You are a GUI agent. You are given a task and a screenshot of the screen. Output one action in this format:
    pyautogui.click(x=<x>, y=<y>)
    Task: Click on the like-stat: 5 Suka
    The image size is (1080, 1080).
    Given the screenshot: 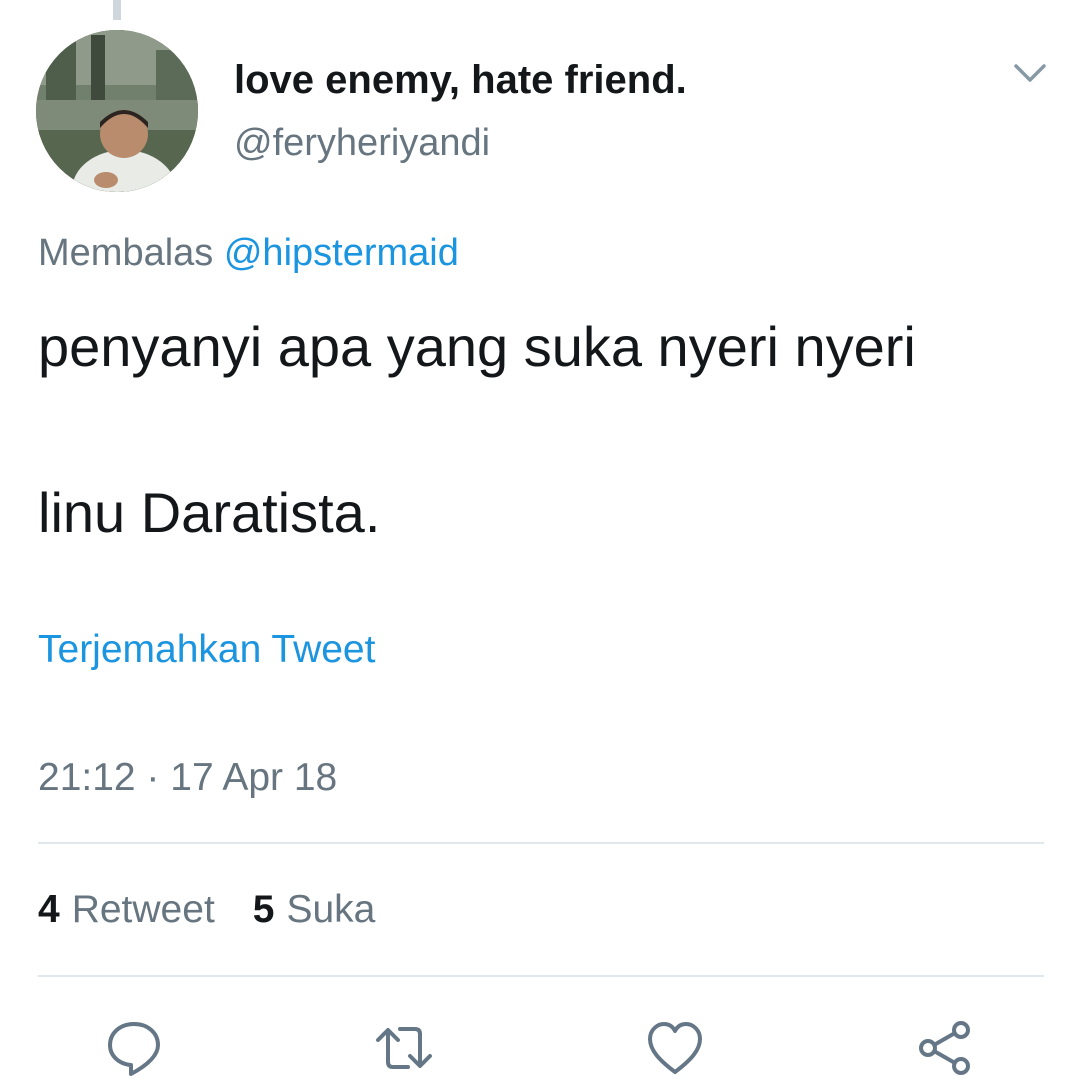 What is the action you would take?
    pyautogui.click(x=314, y=910)
    